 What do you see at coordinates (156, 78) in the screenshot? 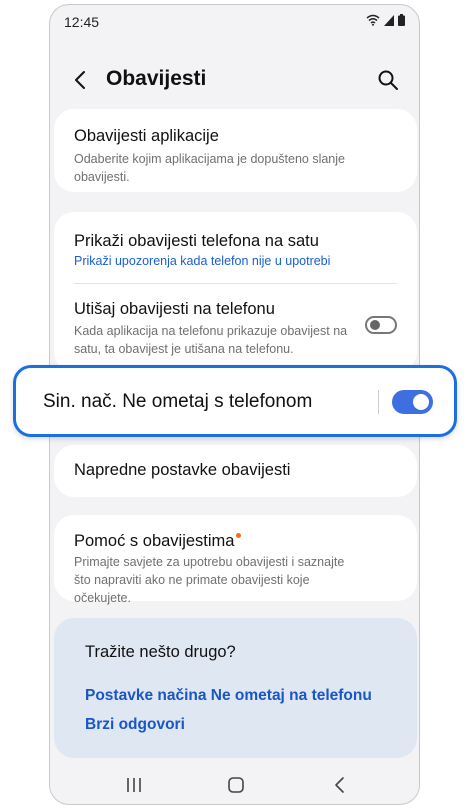
I see `page-title: Obavijesti` at bounding box center [156, 78].